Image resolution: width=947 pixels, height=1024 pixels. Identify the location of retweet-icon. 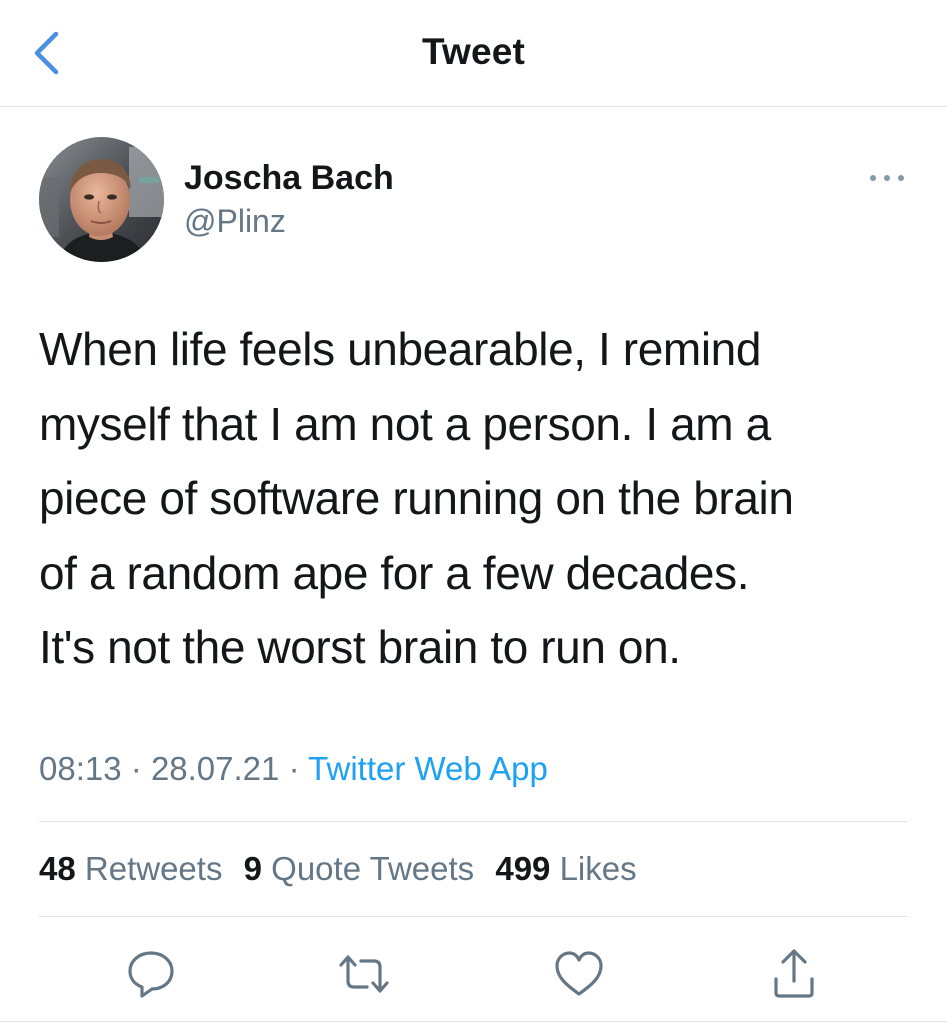
(364, 974).